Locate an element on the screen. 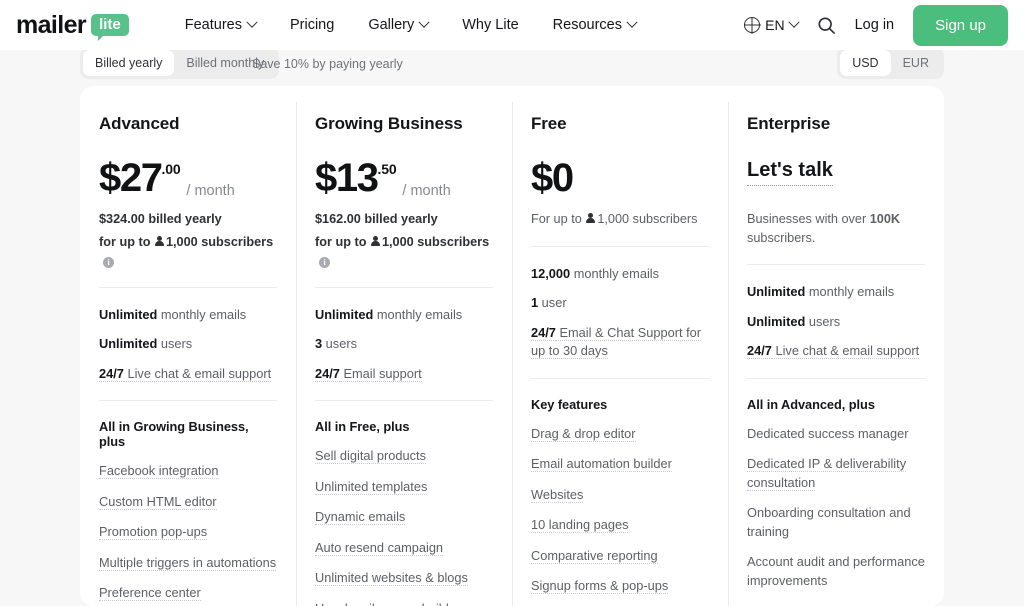  feature-item: Onboarding consultation and training is located at coordinates (836, 522).